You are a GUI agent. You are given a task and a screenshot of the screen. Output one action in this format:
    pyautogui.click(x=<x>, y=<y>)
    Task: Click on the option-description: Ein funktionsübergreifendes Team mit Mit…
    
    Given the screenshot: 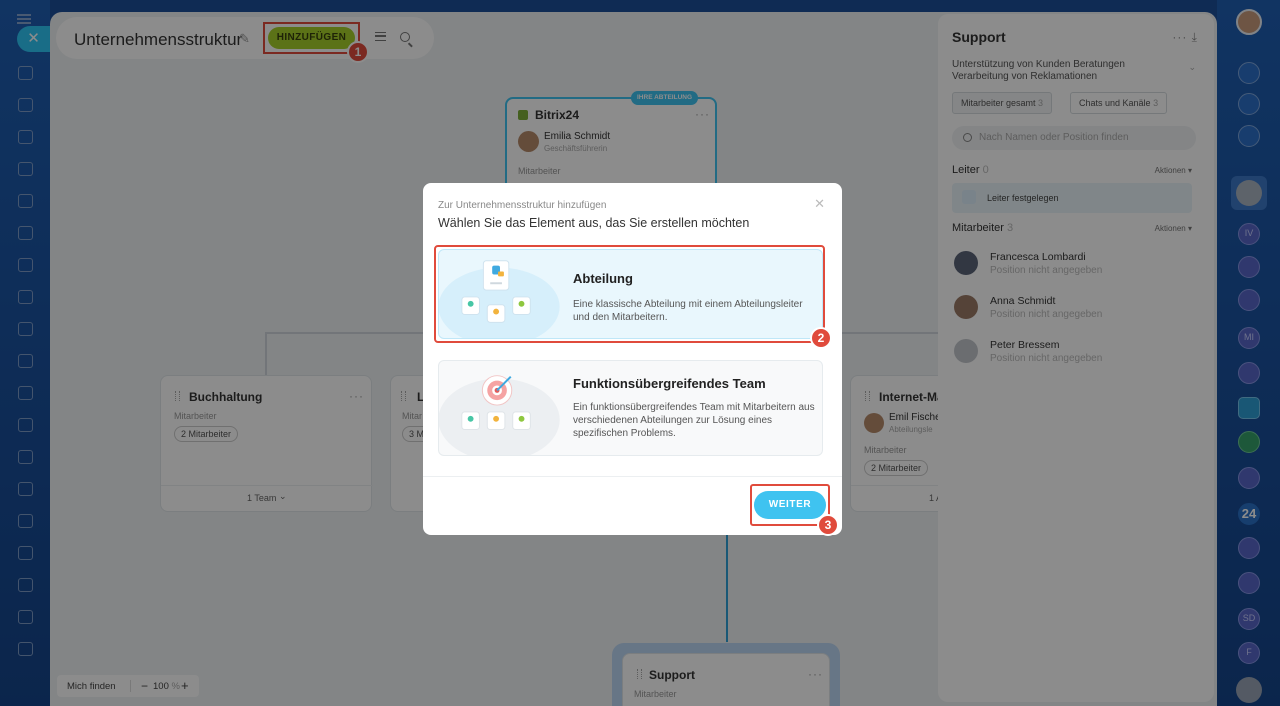 What is the action you would take?
    pyautogui.click(x=694, y=420)
    